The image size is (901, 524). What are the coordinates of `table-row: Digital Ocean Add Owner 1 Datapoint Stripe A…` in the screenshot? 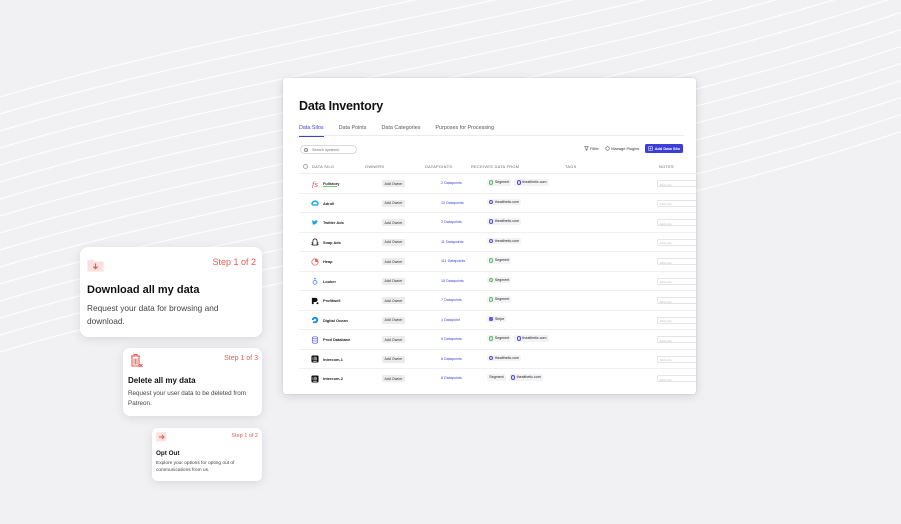 It's located at (497, 319).